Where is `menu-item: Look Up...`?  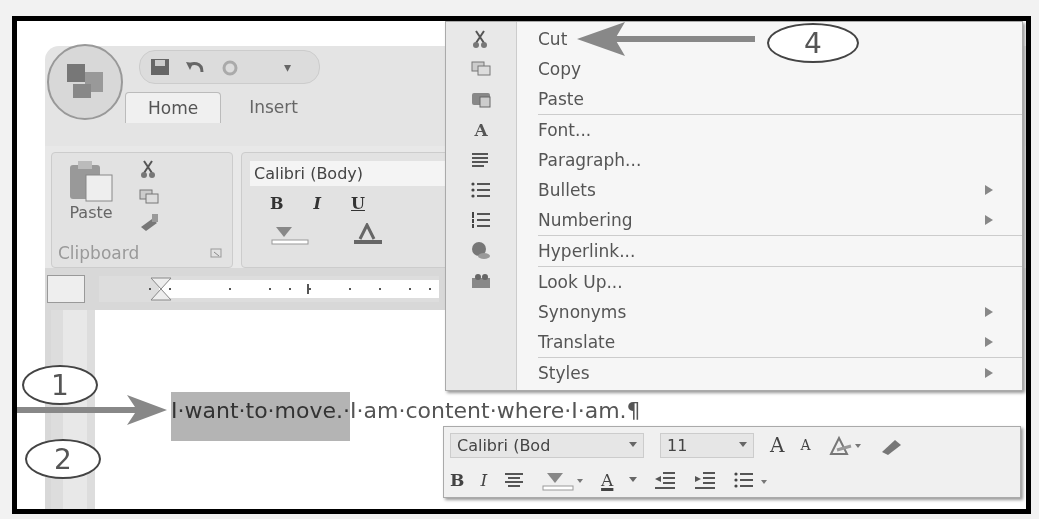
menu-item: Look Up... is located at coordinates (580, 282).